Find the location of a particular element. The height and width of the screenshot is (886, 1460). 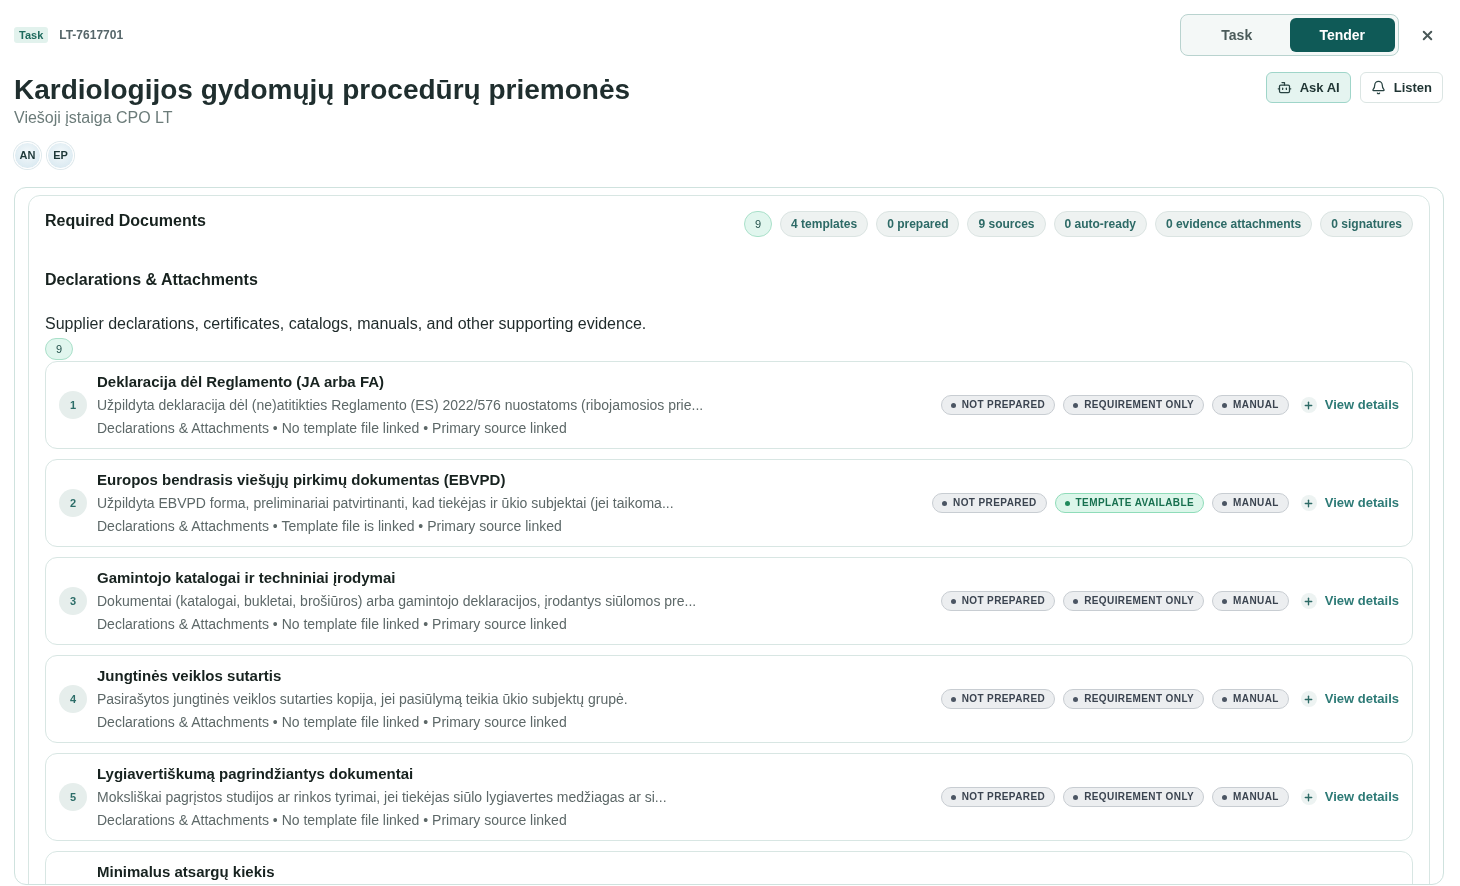

document-title: Minimalus atsargų kiekis is located at coordinates (186, 872).